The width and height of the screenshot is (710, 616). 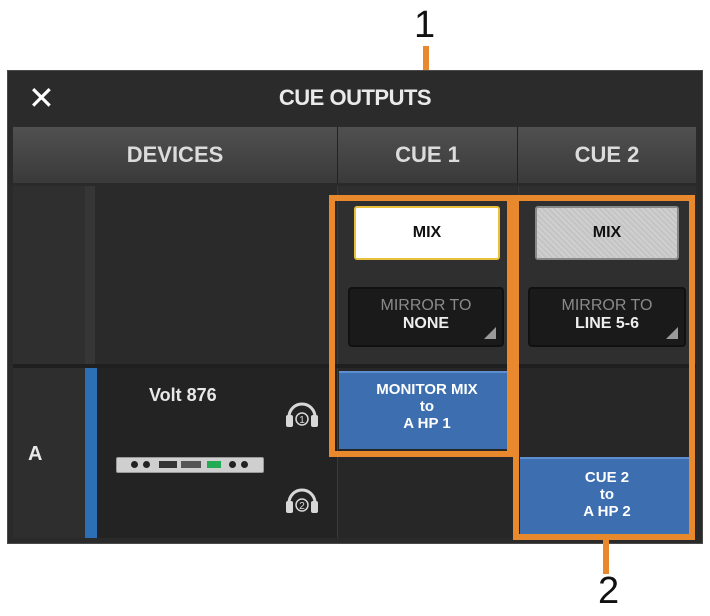 What do you see at coordinates (607, 155) in the screenshot?
I see `column-header-cue-2: CUE 2` at bounding box center [607, 155].